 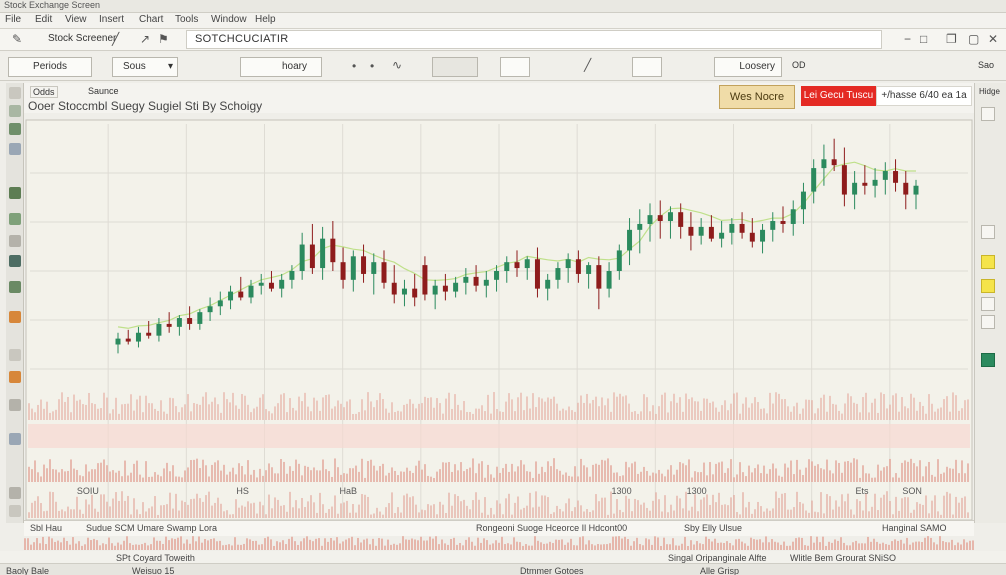 I want to click on bottom-label-2: Sudue SCM Umare Swamp Lora, so click(x=152, y=528).